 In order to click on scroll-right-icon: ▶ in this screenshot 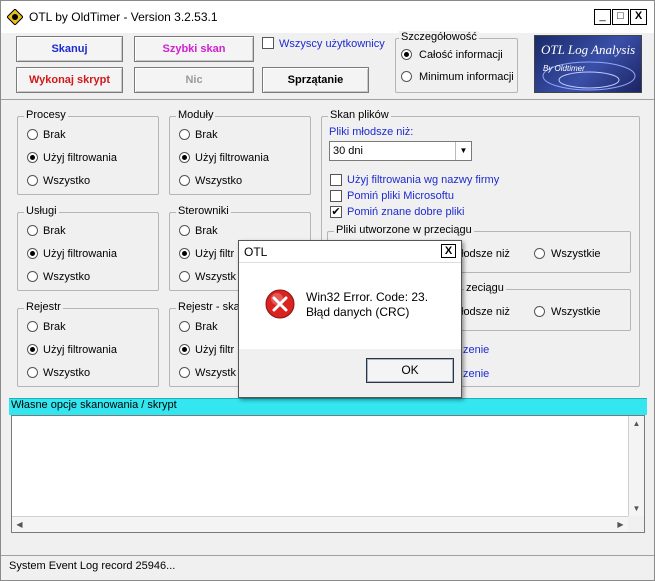, I will do `click(620, 524)`.